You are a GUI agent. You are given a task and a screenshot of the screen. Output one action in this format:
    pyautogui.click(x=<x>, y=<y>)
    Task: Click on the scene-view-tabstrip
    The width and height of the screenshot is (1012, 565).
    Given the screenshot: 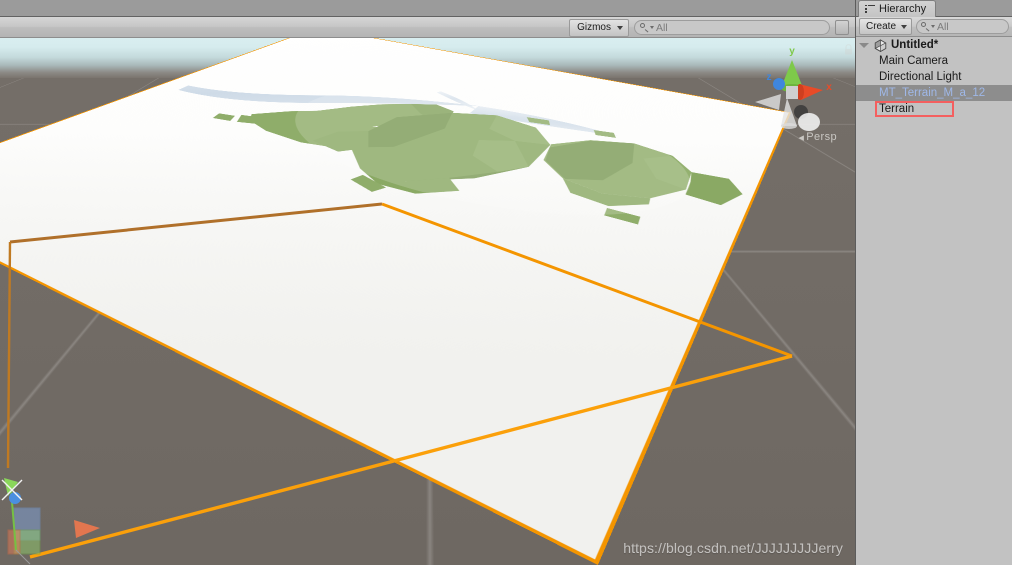 What is the action you would take?
    pyautogui.click(x=427, y=8)
    